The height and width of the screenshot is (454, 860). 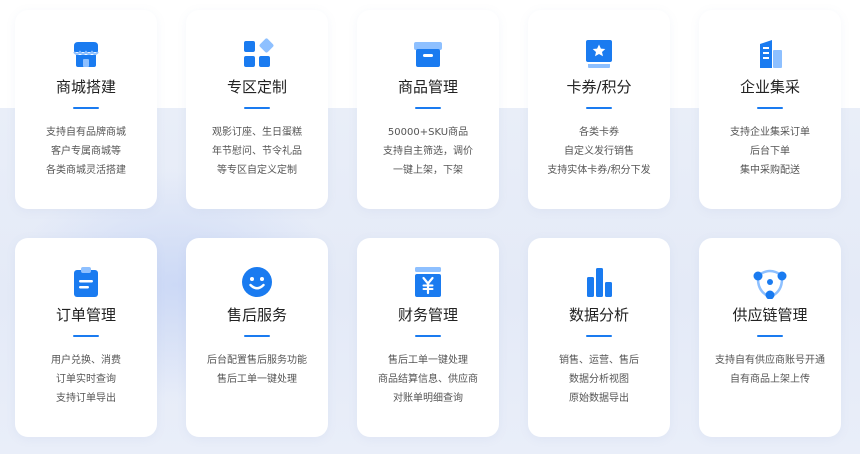 What do you see at coordinates (427, 315) in the screenshot?
I see `card-title: 财务管理` at bounding box center [427, 315].